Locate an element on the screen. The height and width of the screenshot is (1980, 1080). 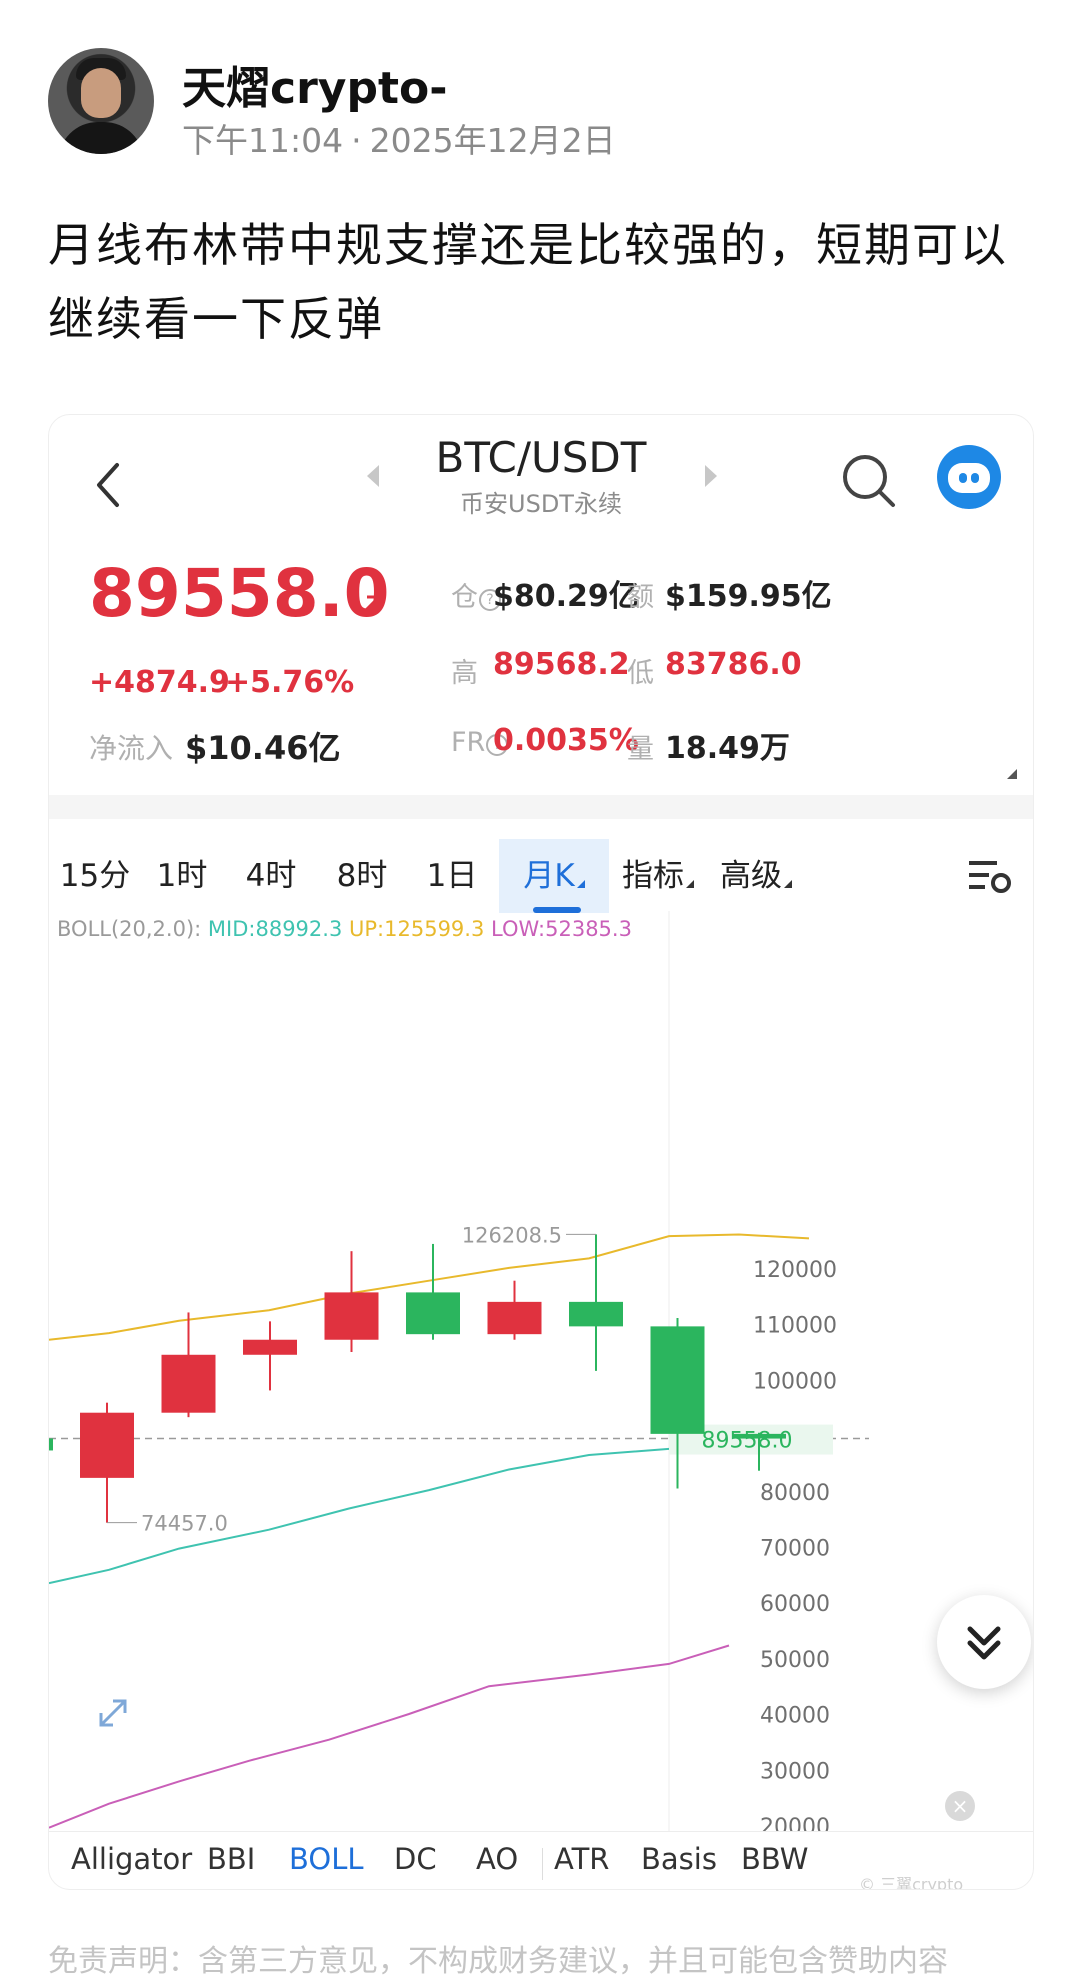
tab-4h: 4时 is located at coordinates (271, 876).